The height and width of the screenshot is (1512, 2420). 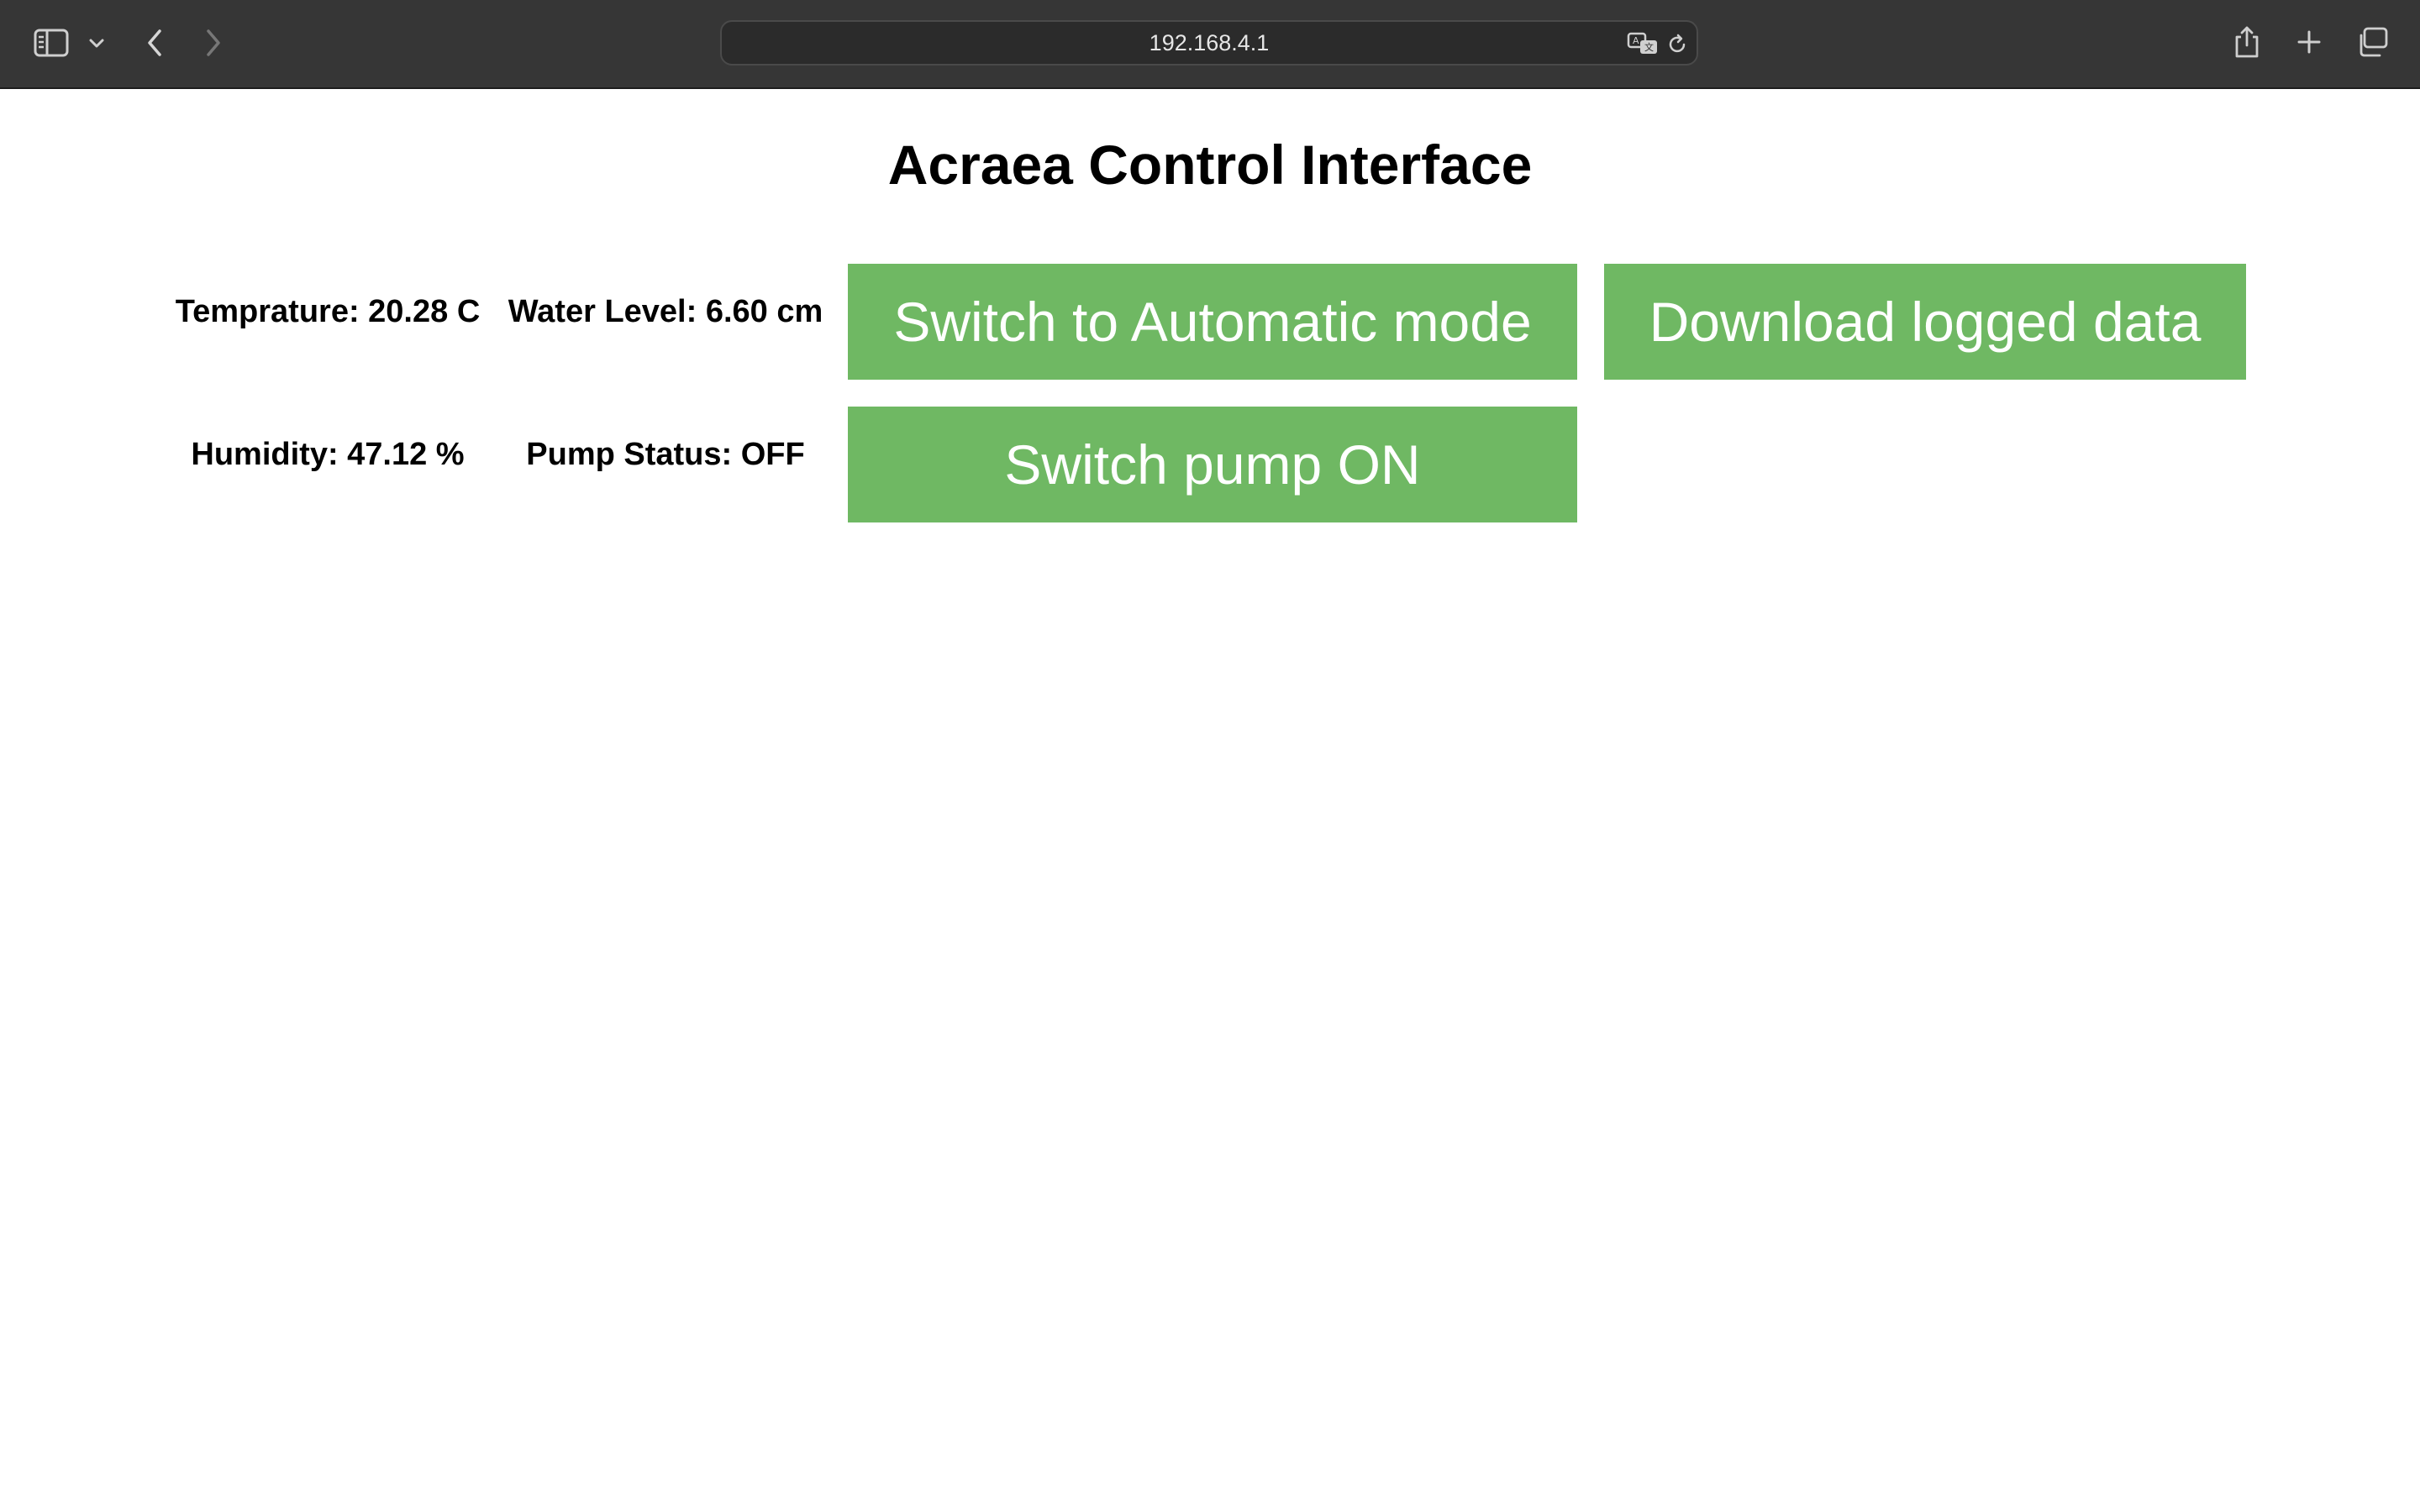 I want to click on address-bar: 192.168.4.1 A 文, so click(x=1209, y=43).